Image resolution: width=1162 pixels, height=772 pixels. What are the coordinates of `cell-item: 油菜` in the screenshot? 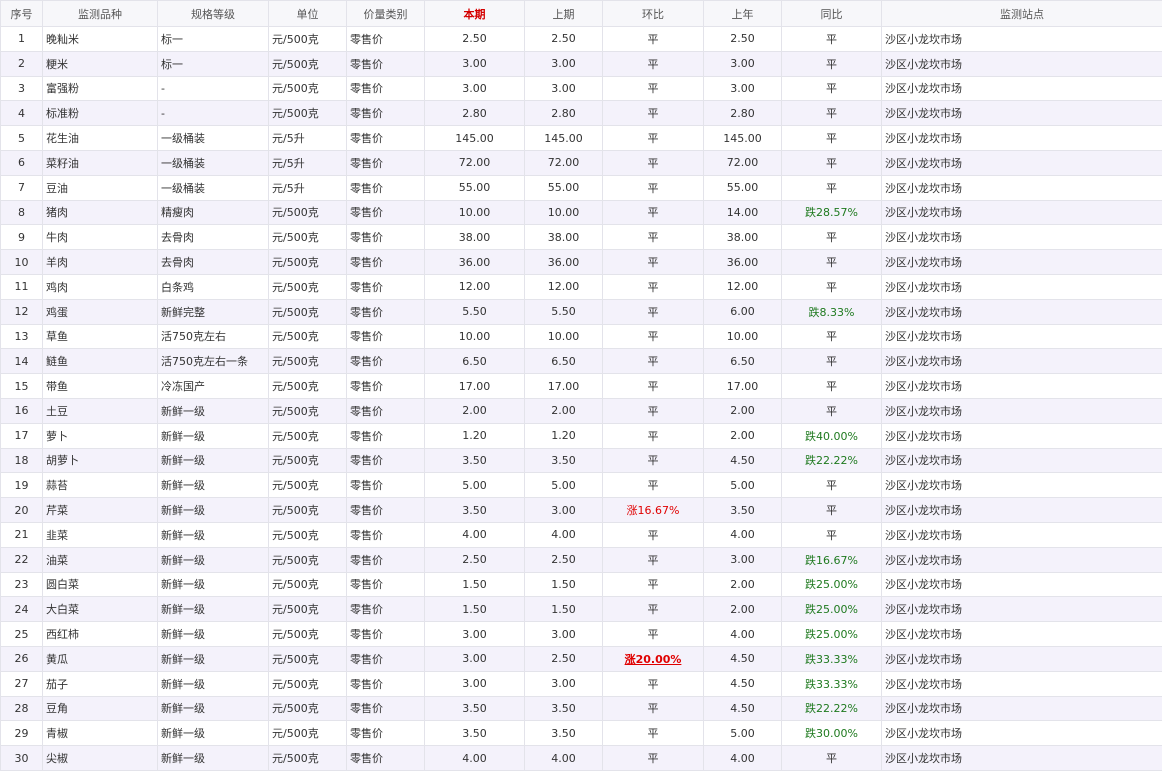 It's located at (100, 559).